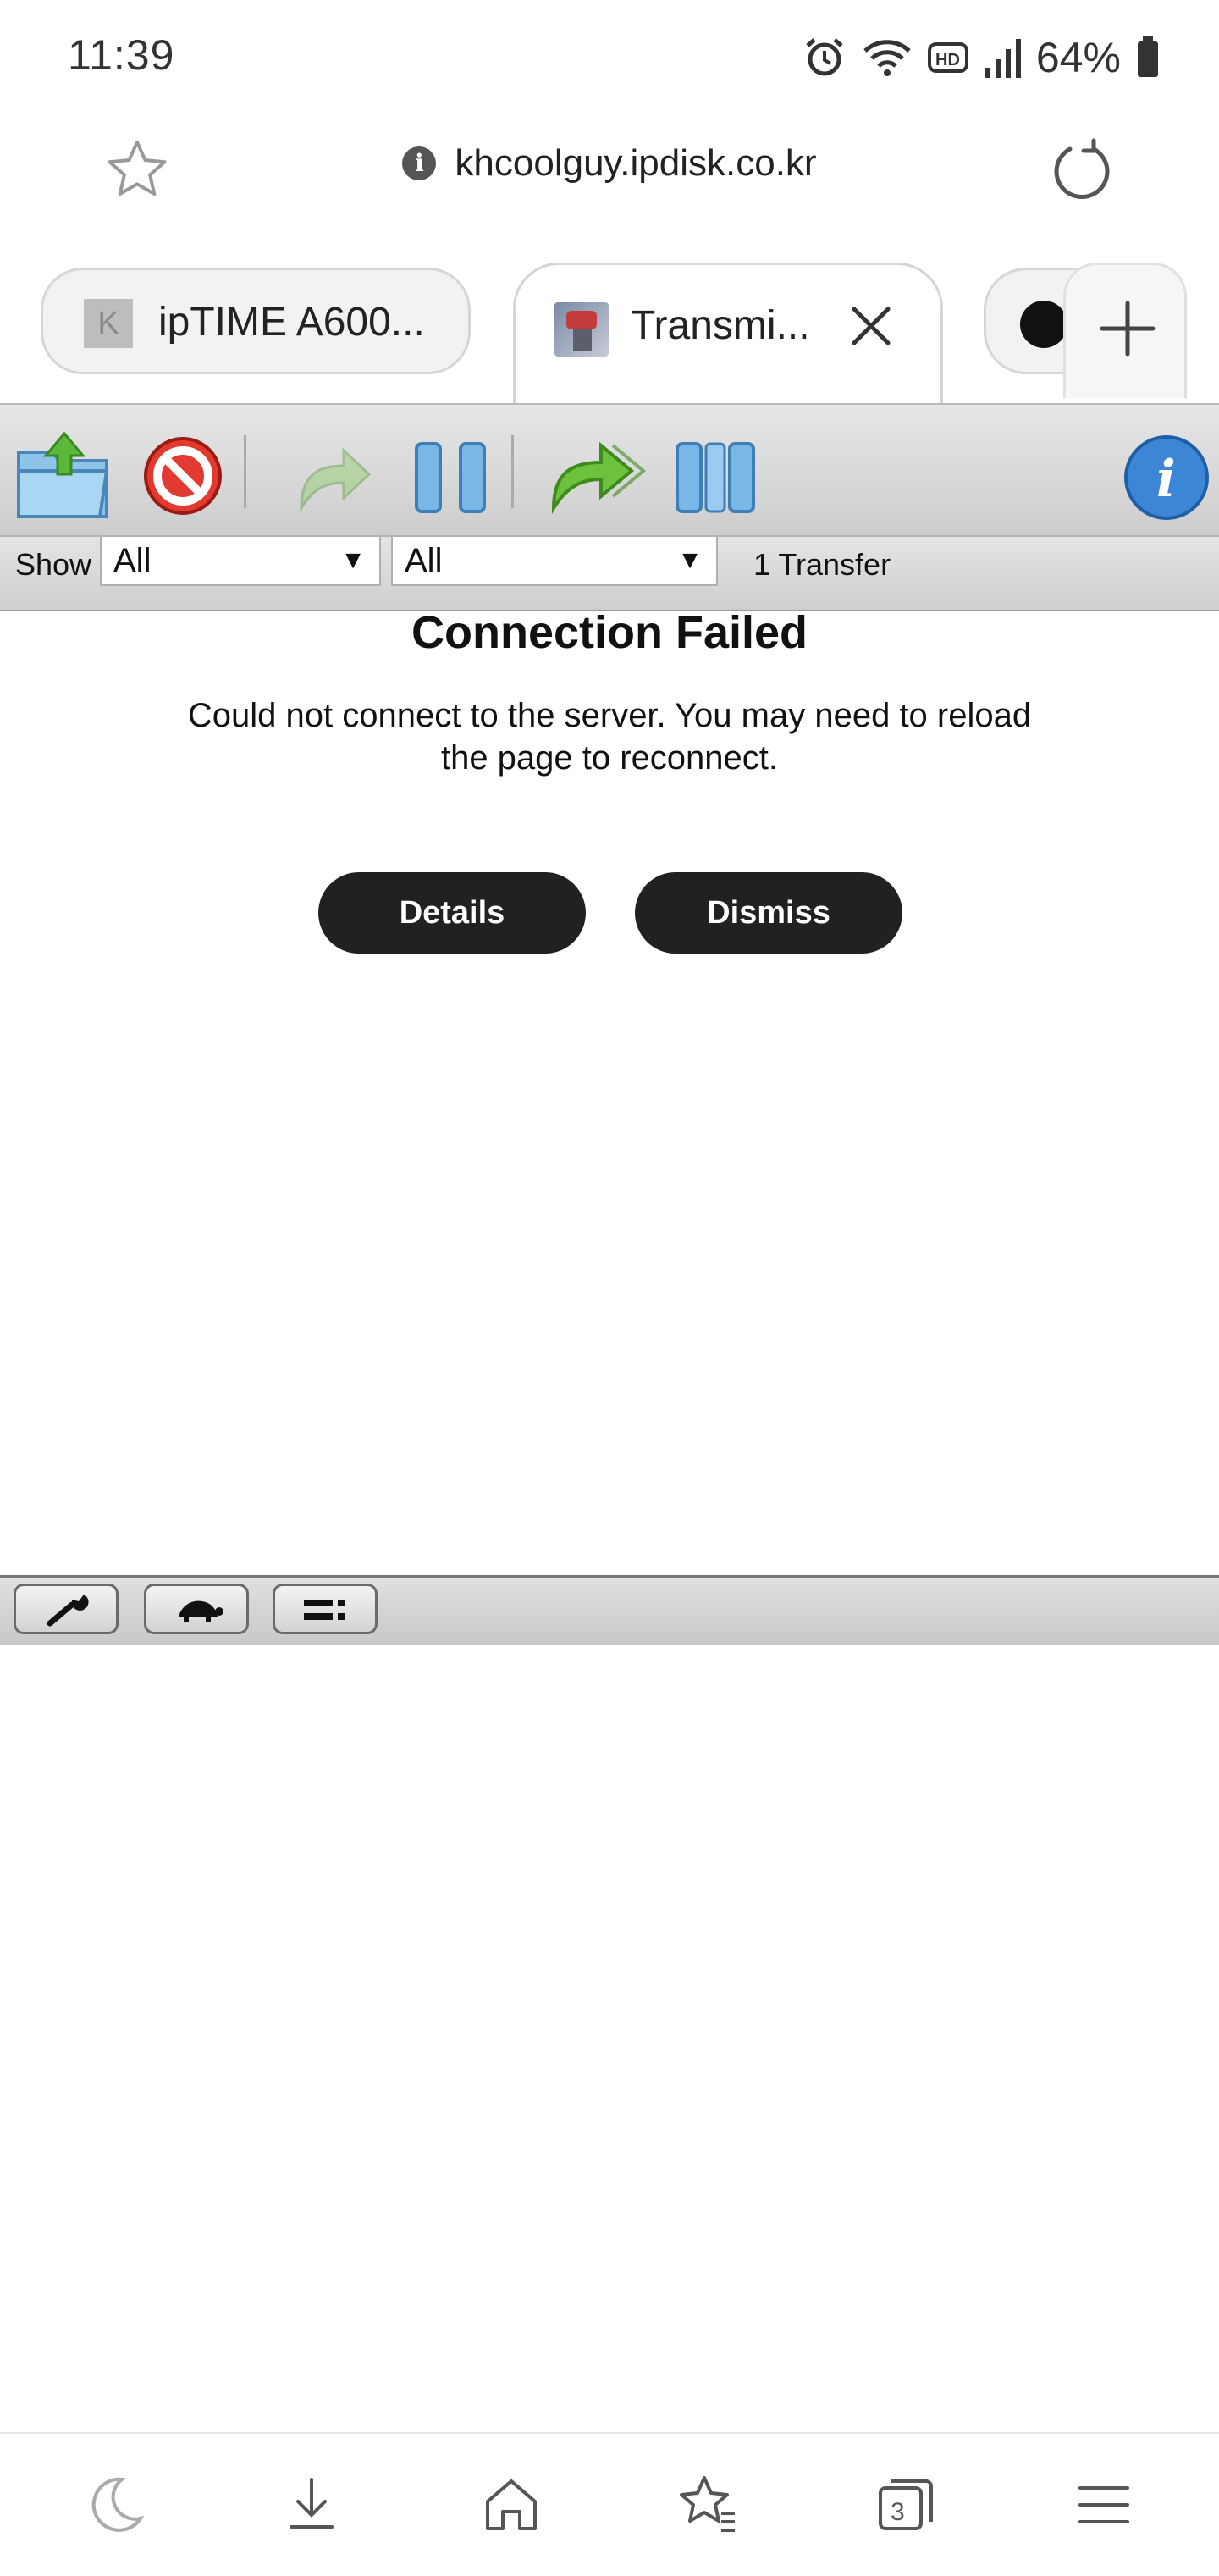 This screenshot has height=2576, width=1219. I want to click on remove-torrent-icon, so click(183, 476).